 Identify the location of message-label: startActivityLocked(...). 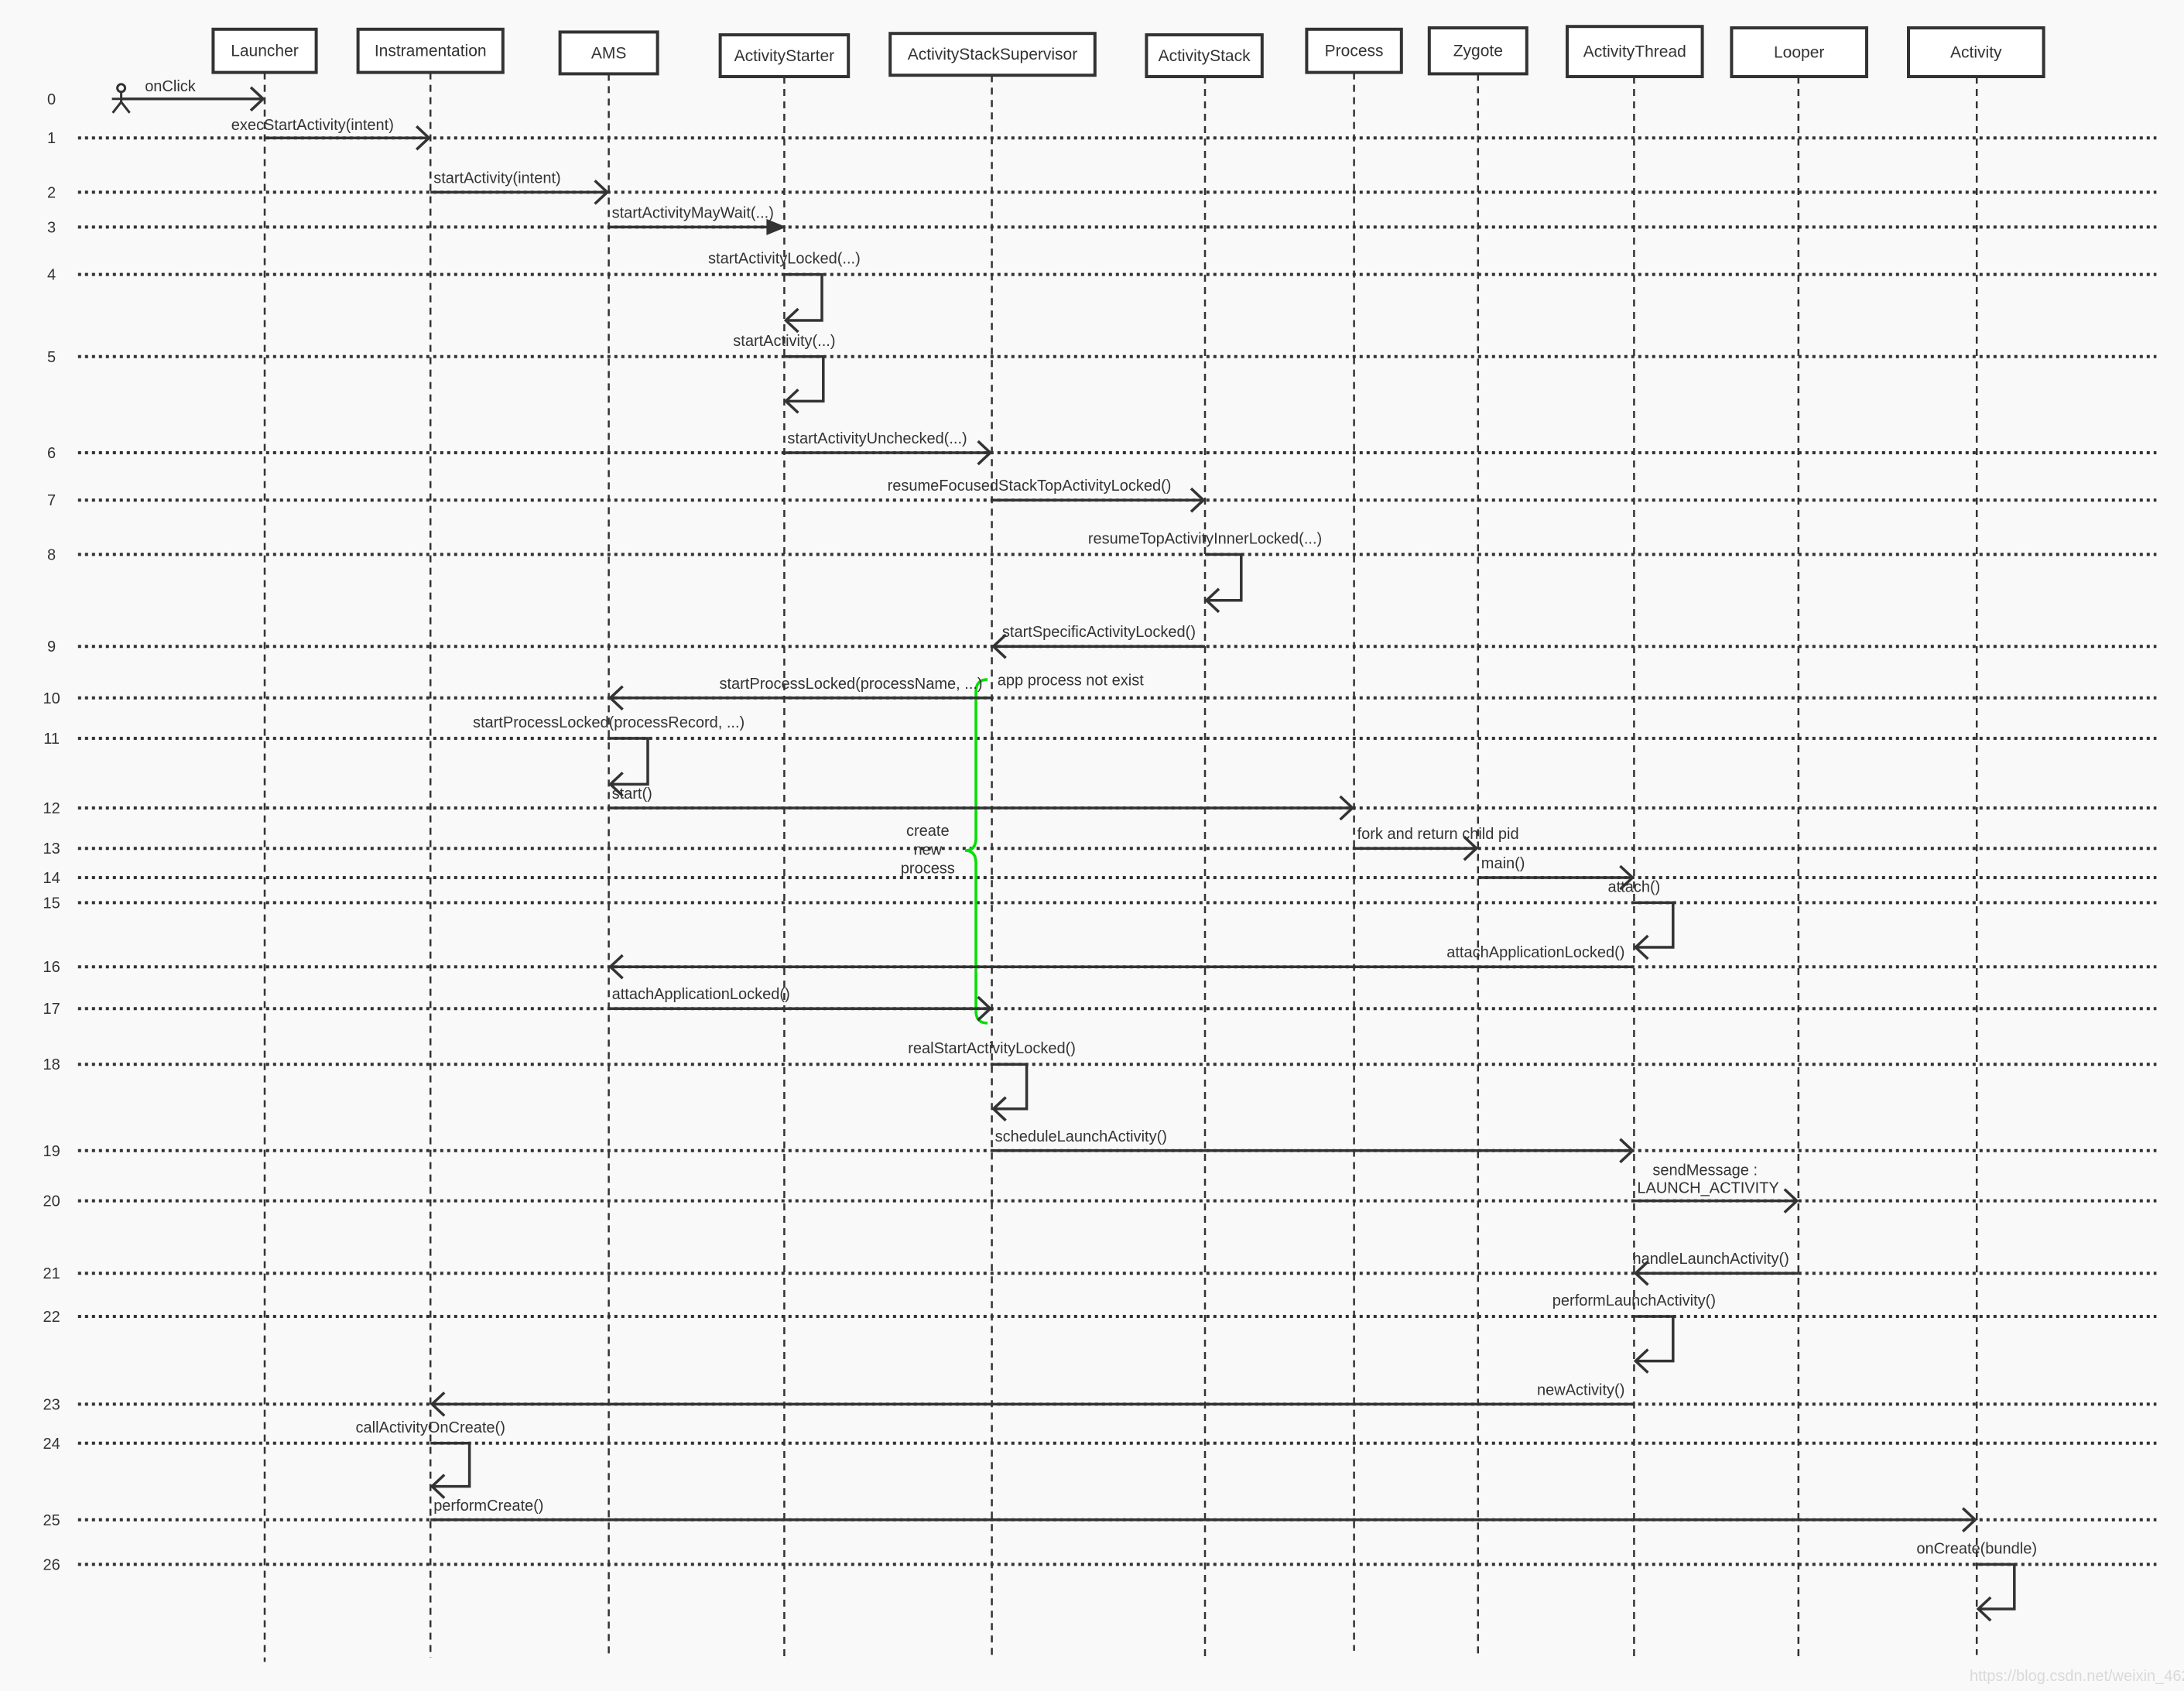
(784, 259).